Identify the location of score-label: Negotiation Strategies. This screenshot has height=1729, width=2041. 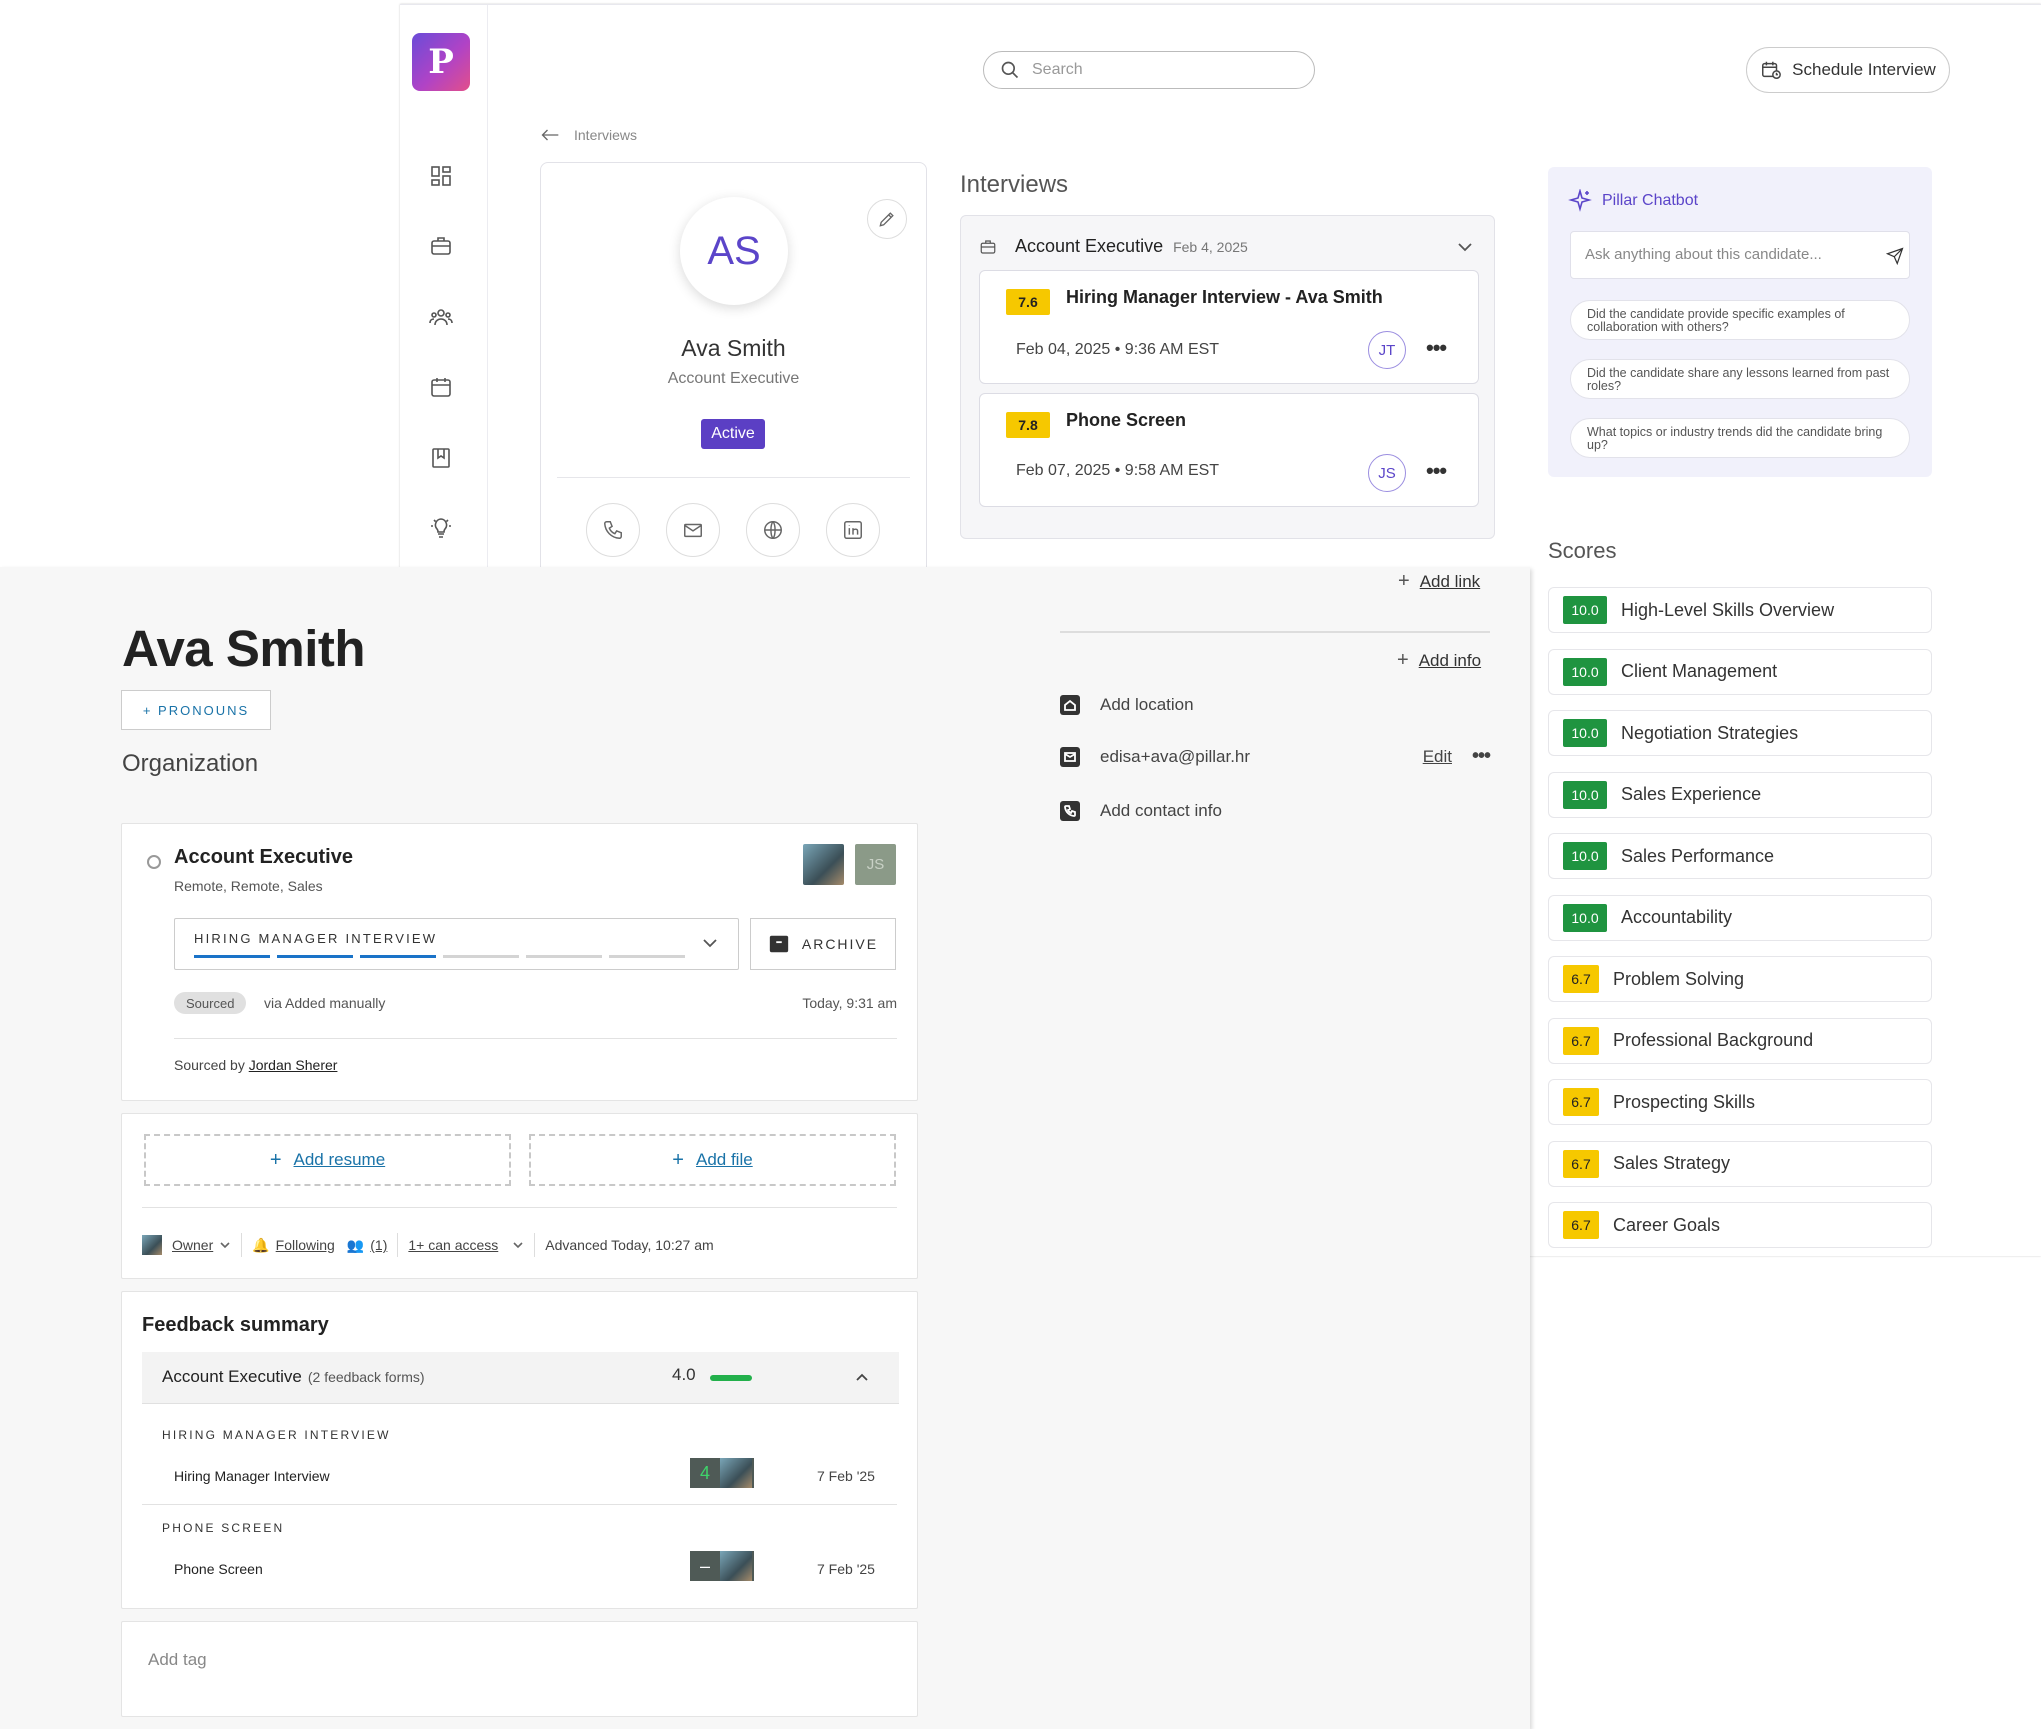
(1710, 732).